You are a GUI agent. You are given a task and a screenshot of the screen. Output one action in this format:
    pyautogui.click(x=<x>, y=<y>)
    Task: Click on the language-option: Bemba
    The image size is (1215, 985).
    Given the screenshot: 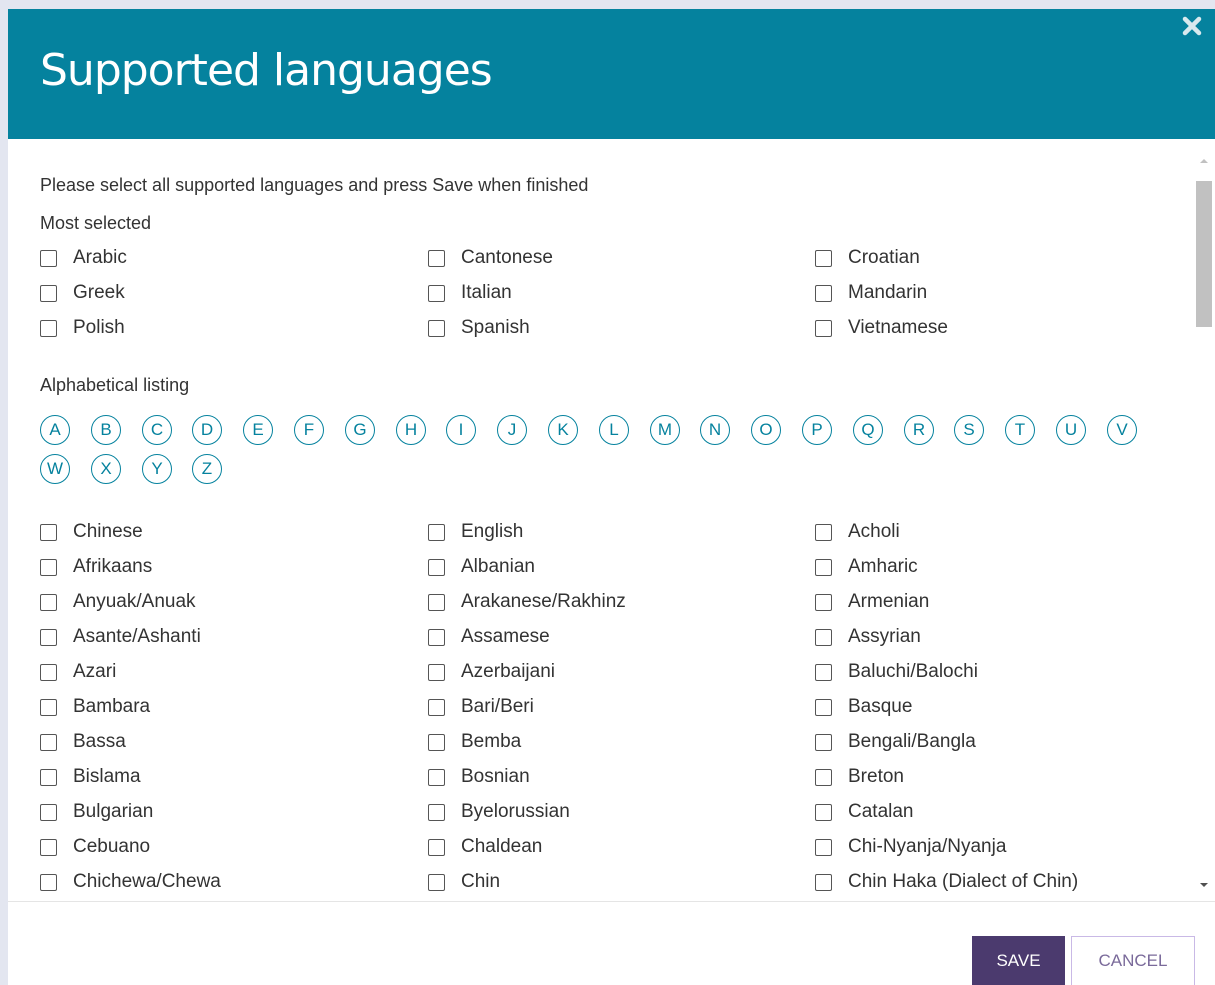 What is the action you would take?
    pyautogui.click(x=474, y=742)
    